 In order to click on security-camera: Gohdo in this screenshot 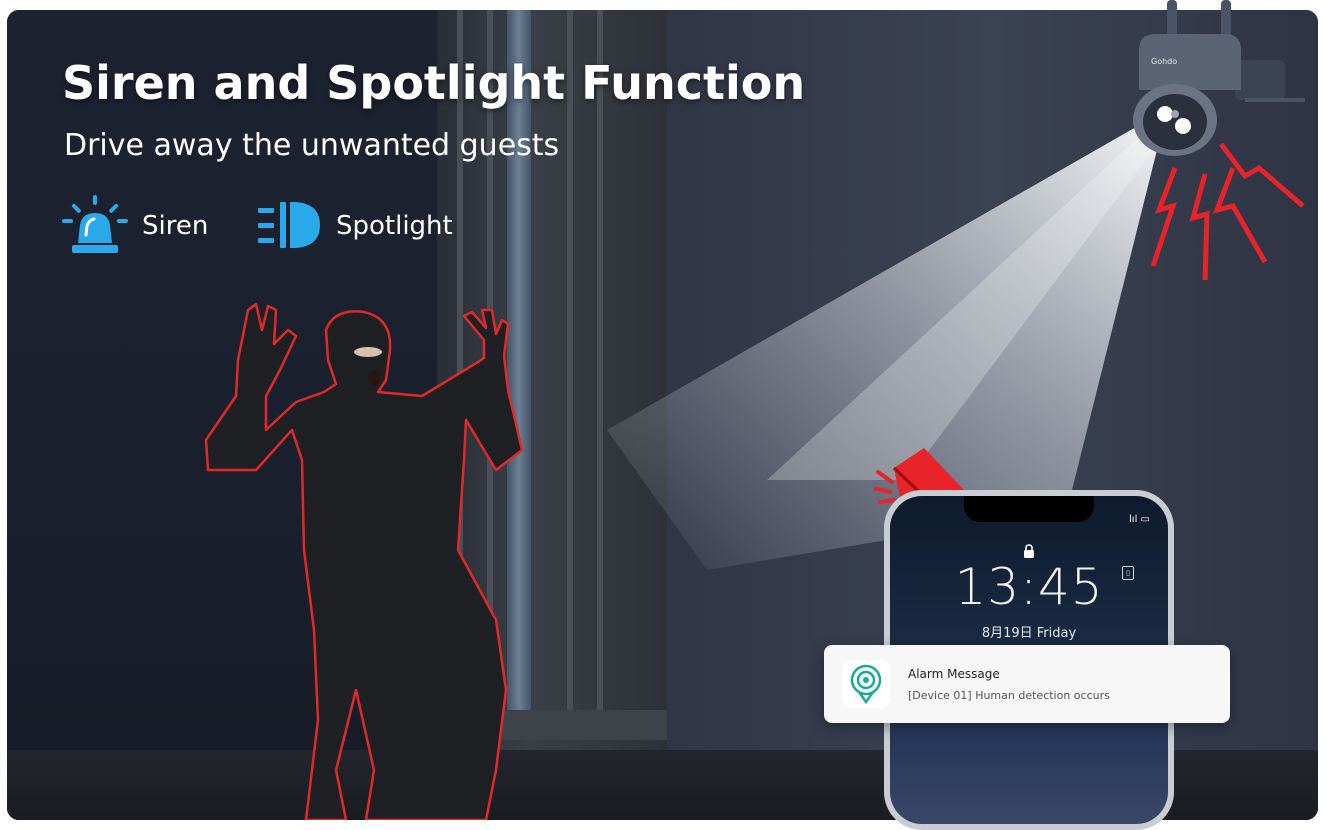, I will do `click(1219, 140)`.